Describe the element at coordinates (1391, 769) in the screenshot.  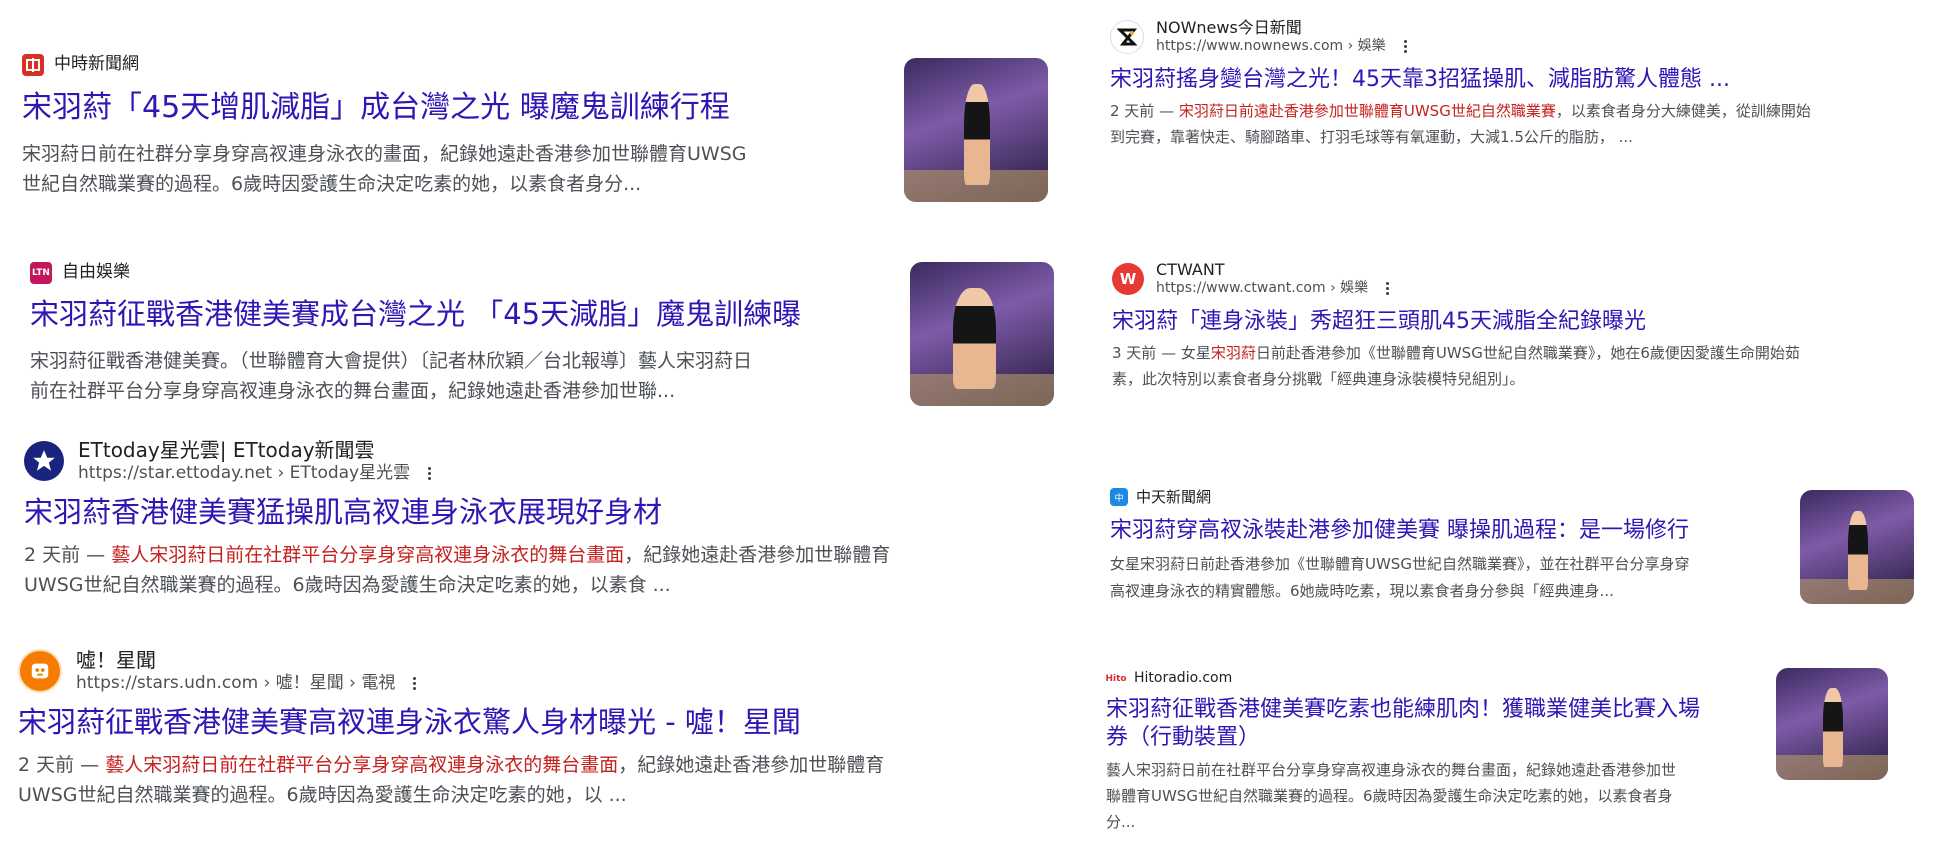
I see `snippet-line: 藝人宋羽葤日前在社群平台分享身穿高衩連身泳衣的舞台畫面，紀錄她遠赴香港參加世` at that location.